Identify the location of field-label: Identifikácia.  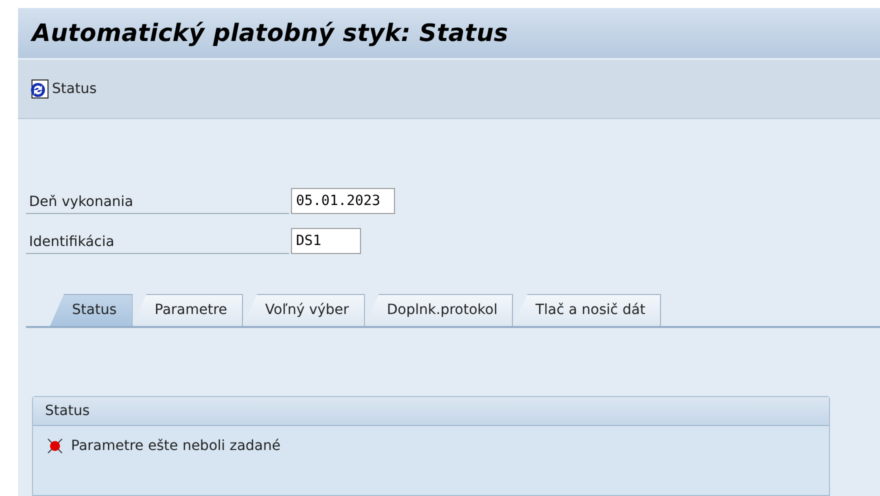
(157, 244).